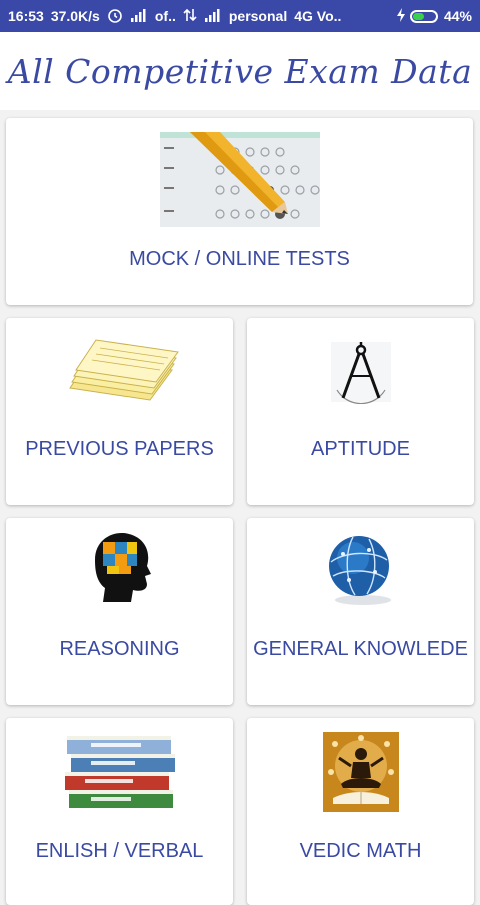  I want to click on battery-icon, so click(423, 16).